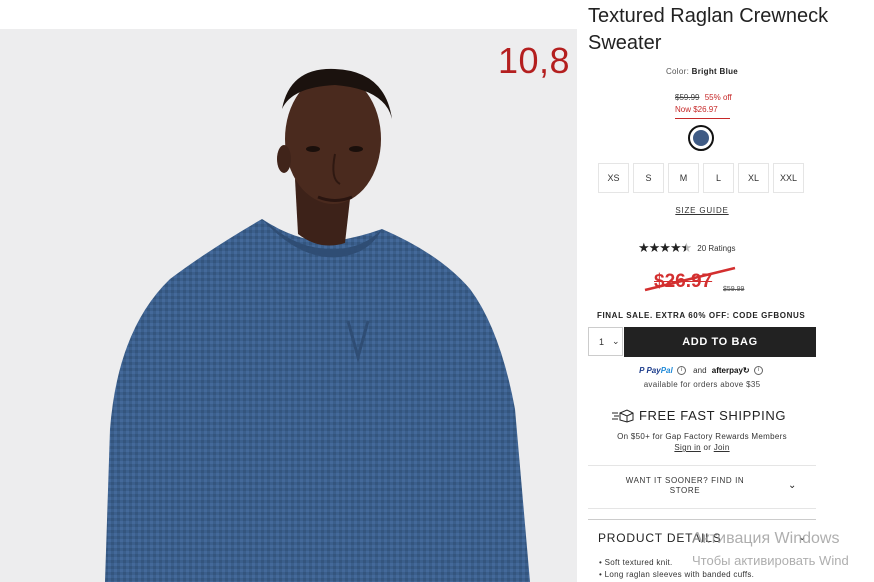 Image resolution: width=874 pixels, height=582 pixels. I want to click on size-s-button: S, so click(648, 178).